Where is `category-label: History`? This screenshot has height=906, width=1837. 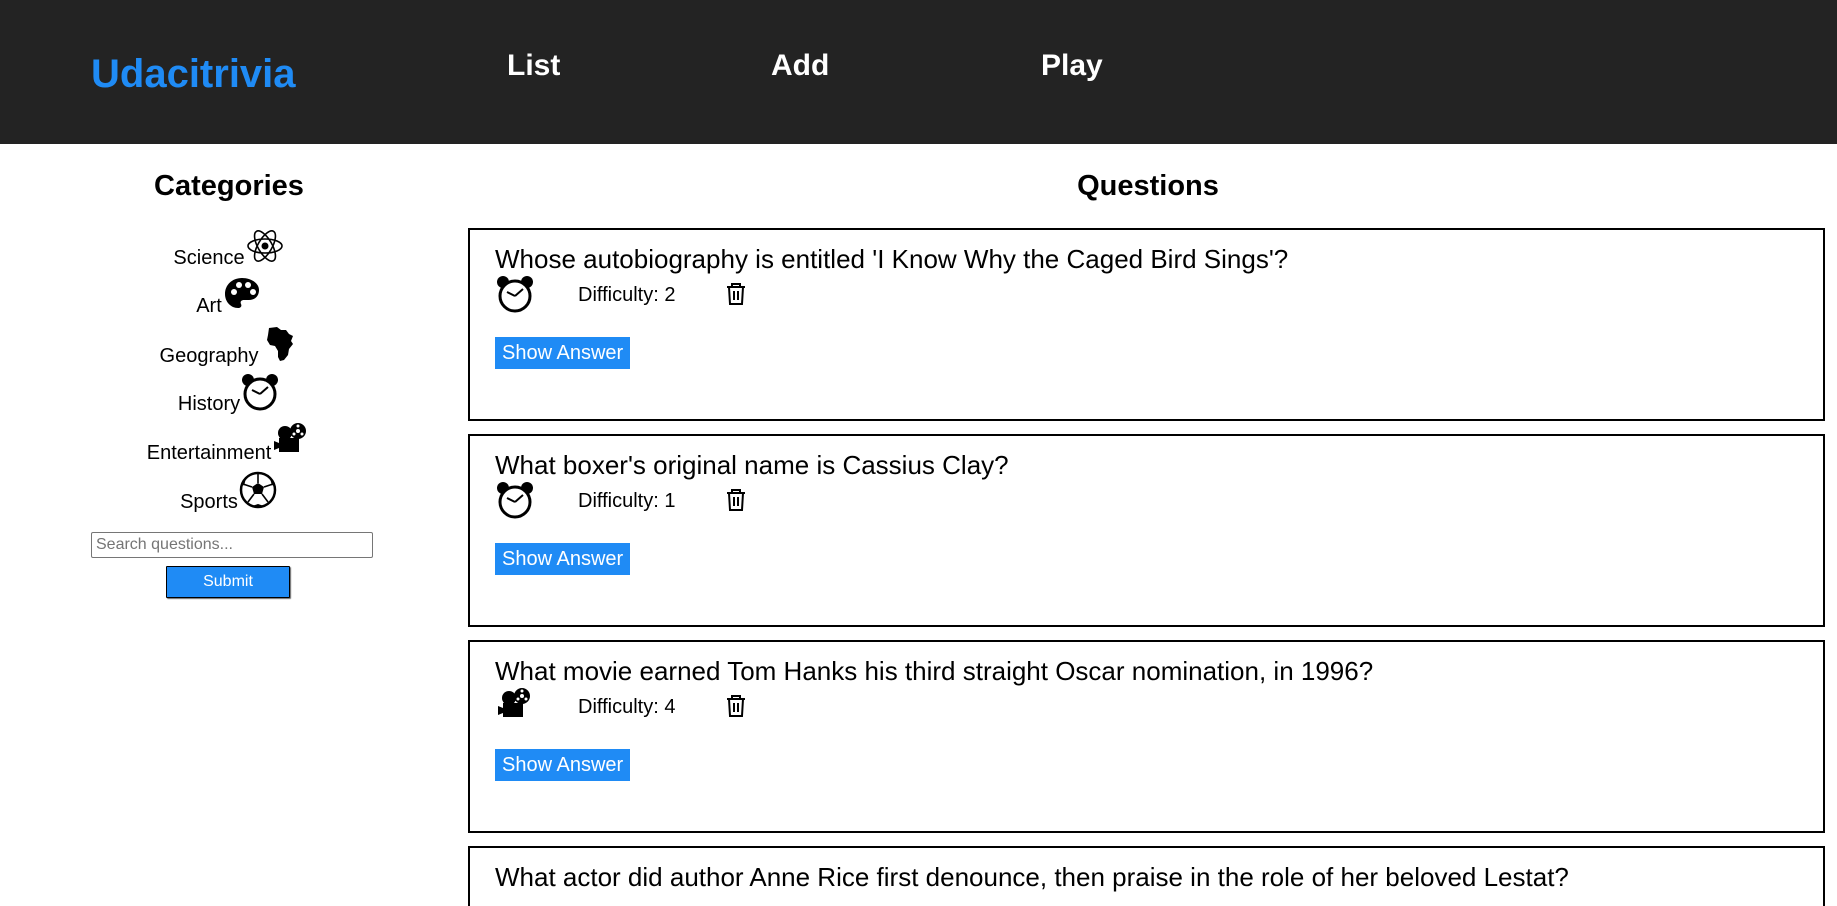 category-label: History is located at coordinates (209, 404).